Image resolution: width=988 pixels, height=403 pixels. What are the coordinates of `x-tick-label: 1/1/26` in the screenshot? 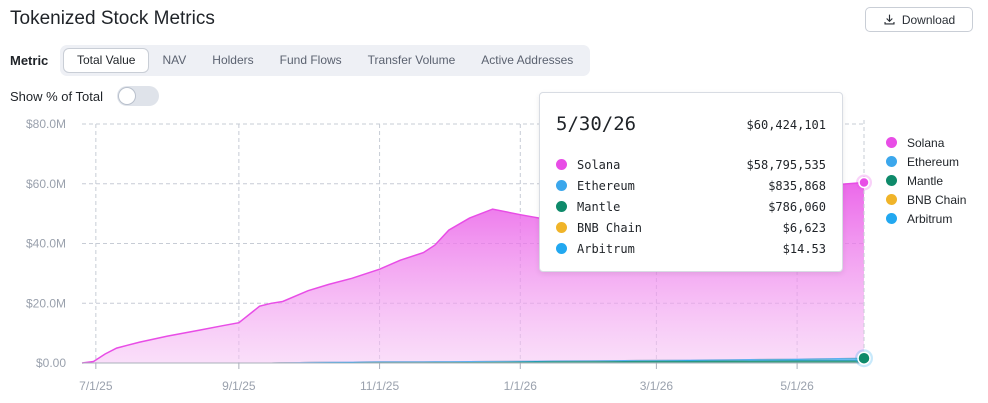 It's located at (521, 386).